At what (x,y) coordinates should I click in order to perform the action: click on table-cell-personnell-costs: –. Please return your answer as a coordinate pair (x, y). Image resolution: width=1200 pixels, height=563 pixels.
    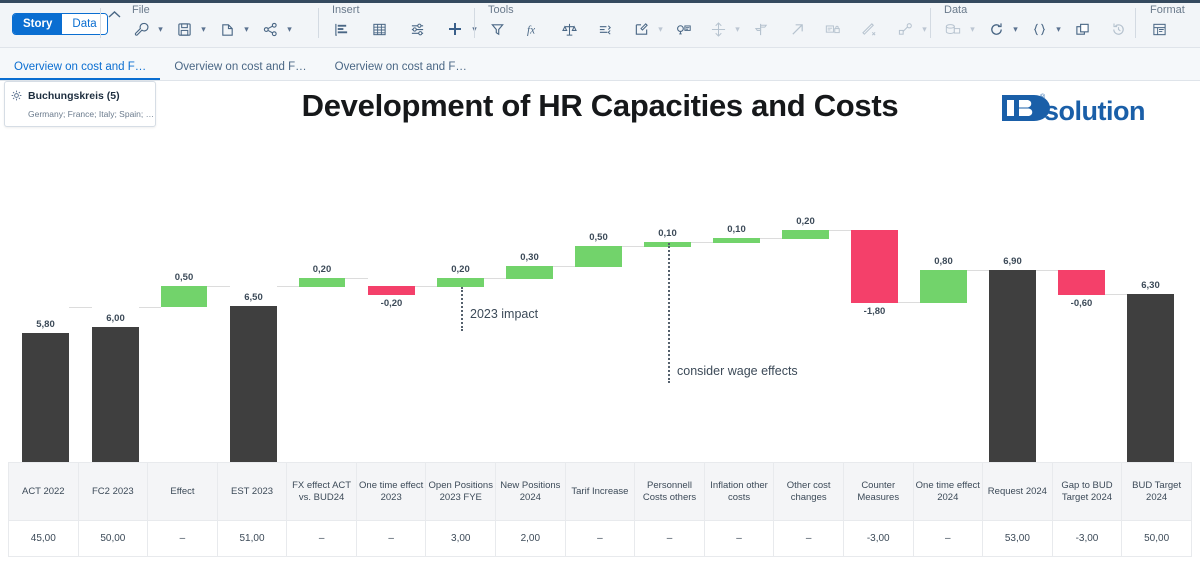
    Looking at the image, I should click on (669, 538).